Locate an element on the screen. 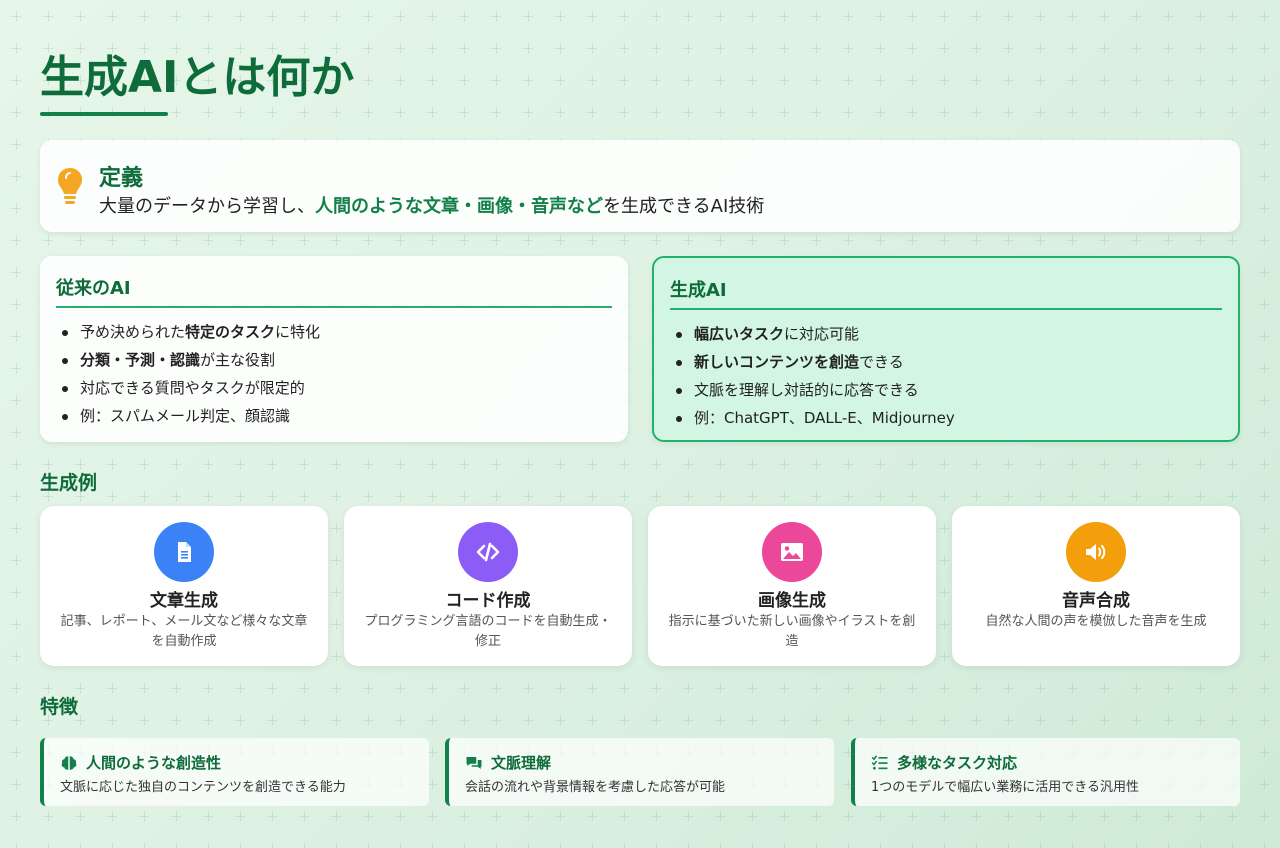 The height and width of the screenshot is (848, 1280). example-desc: 記事、レポート、メール文など様々な文章を自動作成 is located at coordinates (184, 631).